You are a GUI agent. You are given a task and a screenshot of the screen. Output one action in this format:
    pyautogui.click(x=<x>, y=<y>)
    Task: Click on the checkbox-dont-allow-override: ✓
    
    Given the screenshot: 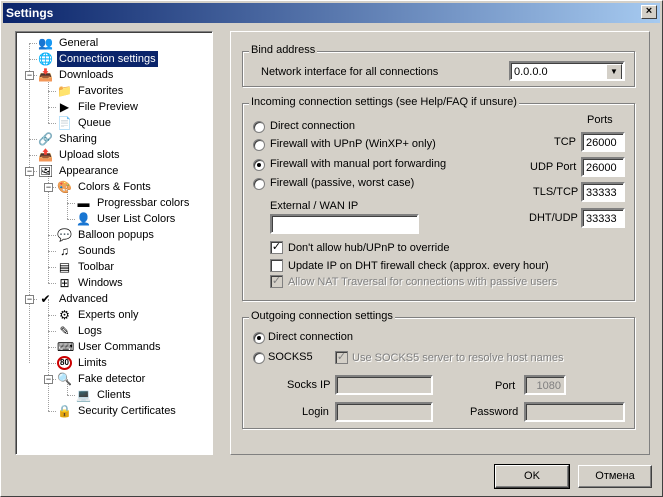 What is the action you would take?
    pyautogui.click(x=276, y=247)
    